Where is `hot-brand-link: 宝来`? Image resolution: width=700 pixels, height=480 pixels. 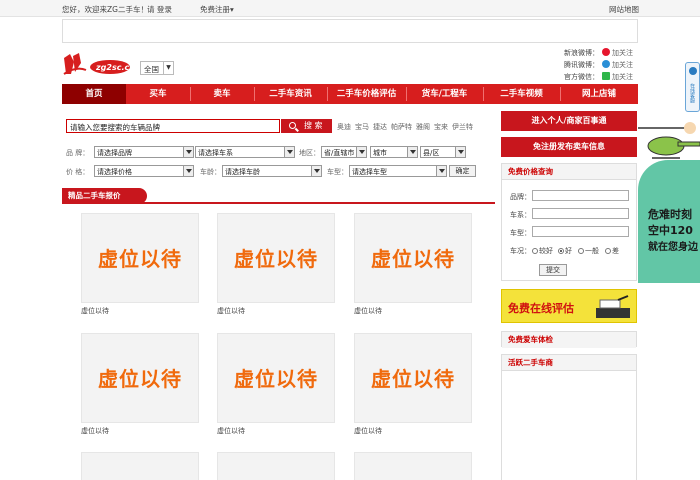 hot-brand-link: 宝来 is located at coordinates (441, 127).